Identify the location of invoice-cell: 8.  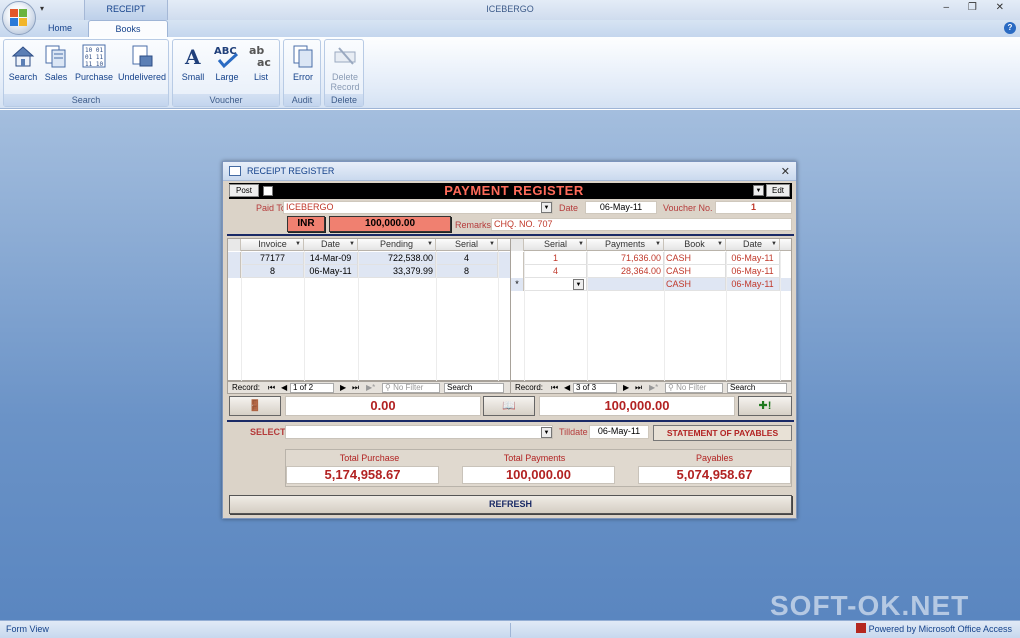
(273, 271).